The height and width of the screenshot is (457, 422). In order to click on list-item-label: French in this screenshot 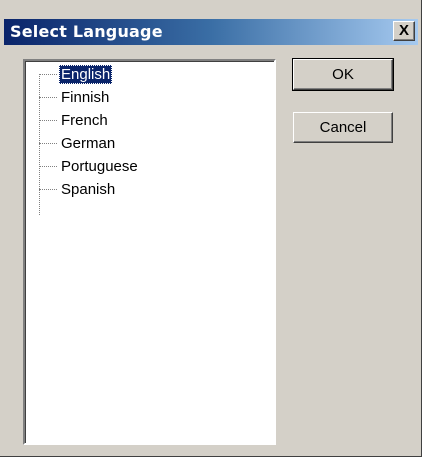, I will do `click(84, 120)`.